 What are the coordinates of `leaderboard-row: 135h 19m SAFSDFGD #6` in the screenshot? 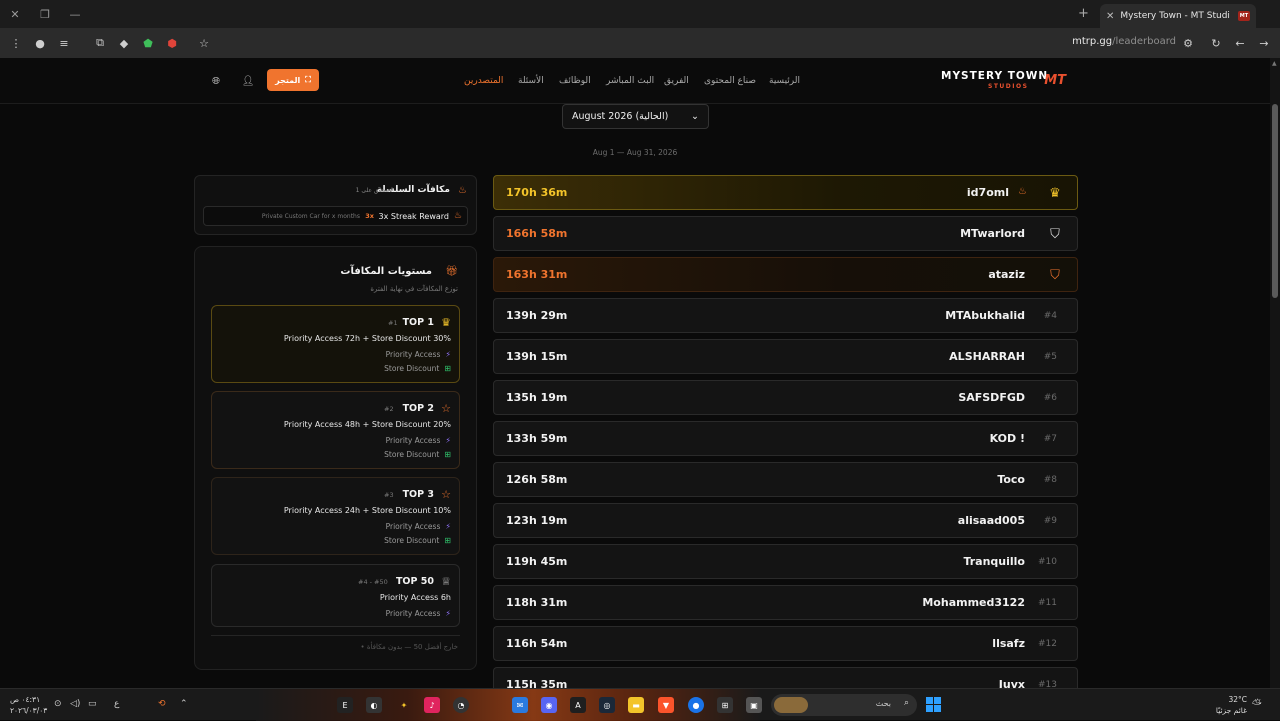 It's located at (785, 397).